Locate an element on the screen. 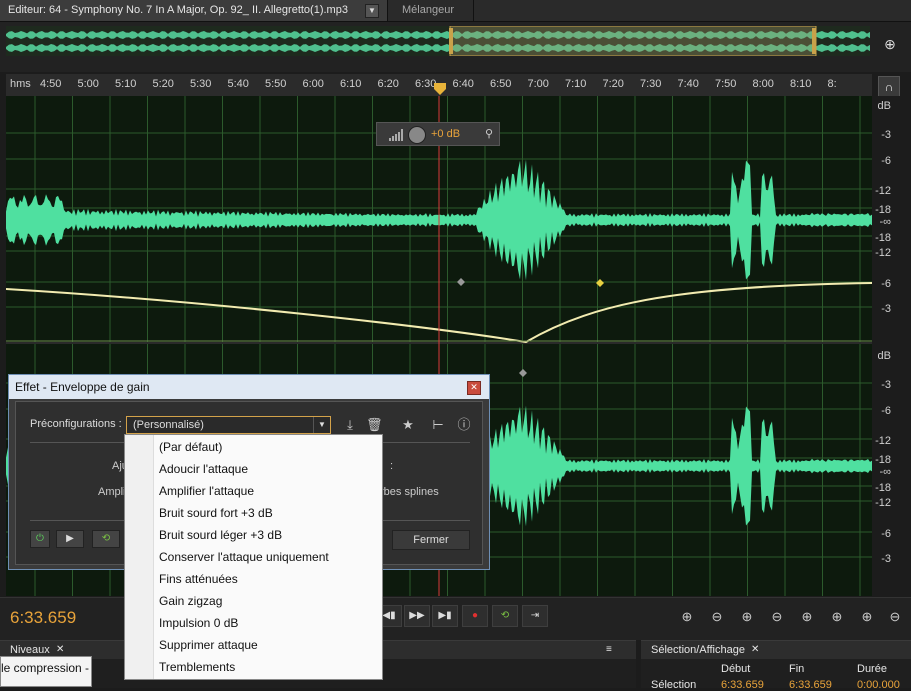 This screenshot has height=691, width=911. preset-option: Tremblements is located at coordinates (197, 667).